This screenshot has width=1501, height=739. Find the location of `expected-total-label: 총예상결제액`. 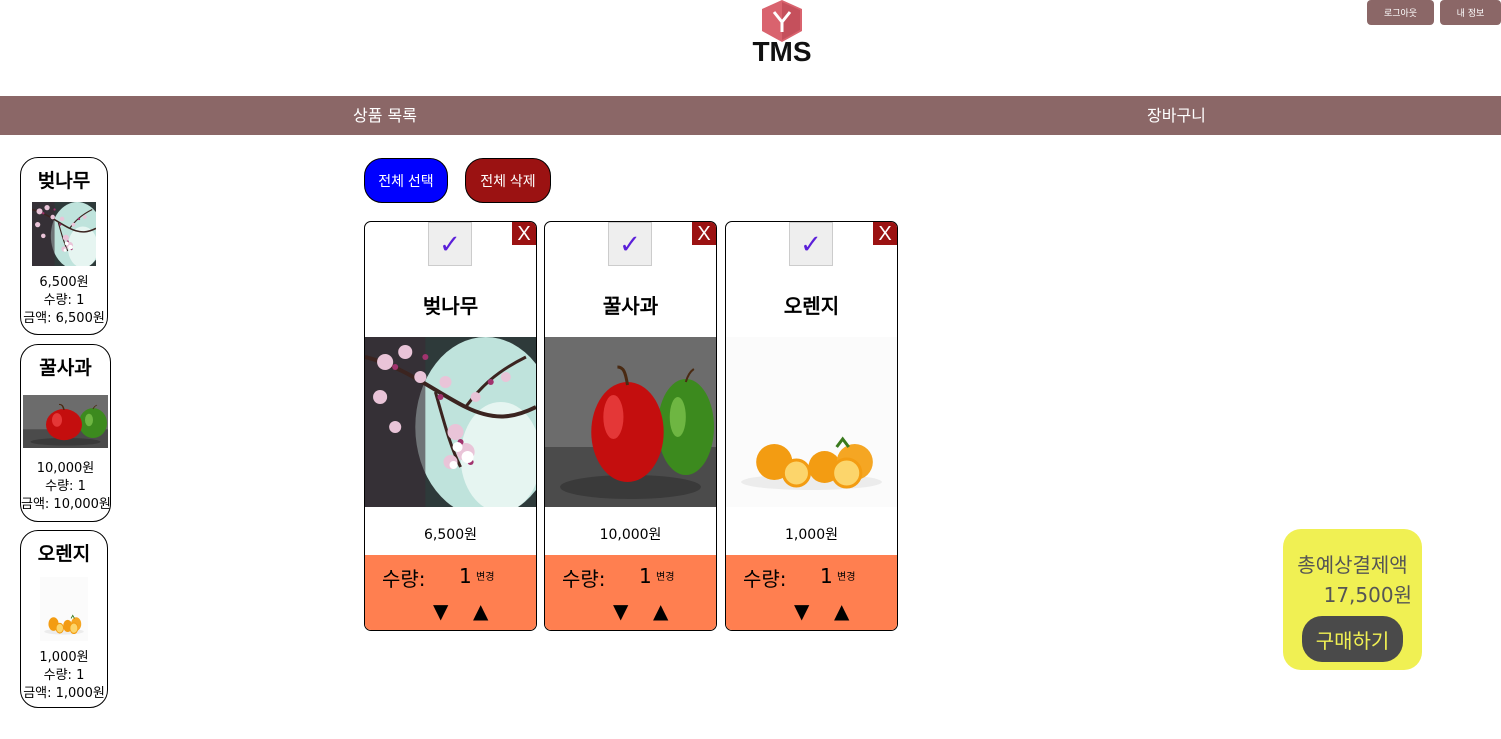

expected-total-label: 총예상결제액 is located at coordinates (1352, 565).